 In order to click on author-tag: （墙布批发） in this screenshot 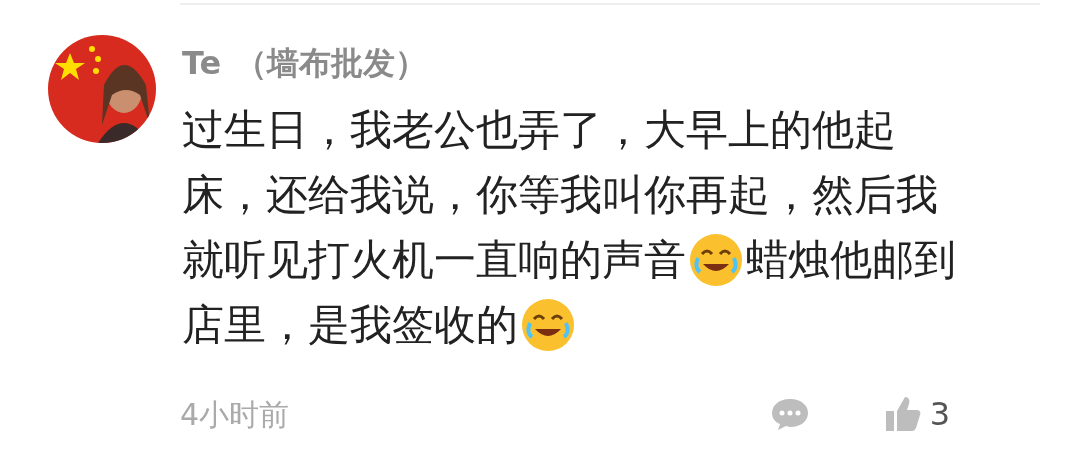, I will do `click(331, 63)`.